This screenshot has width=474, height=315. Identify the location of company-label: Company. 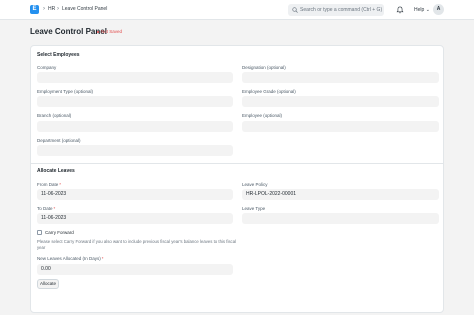
(47, 67).